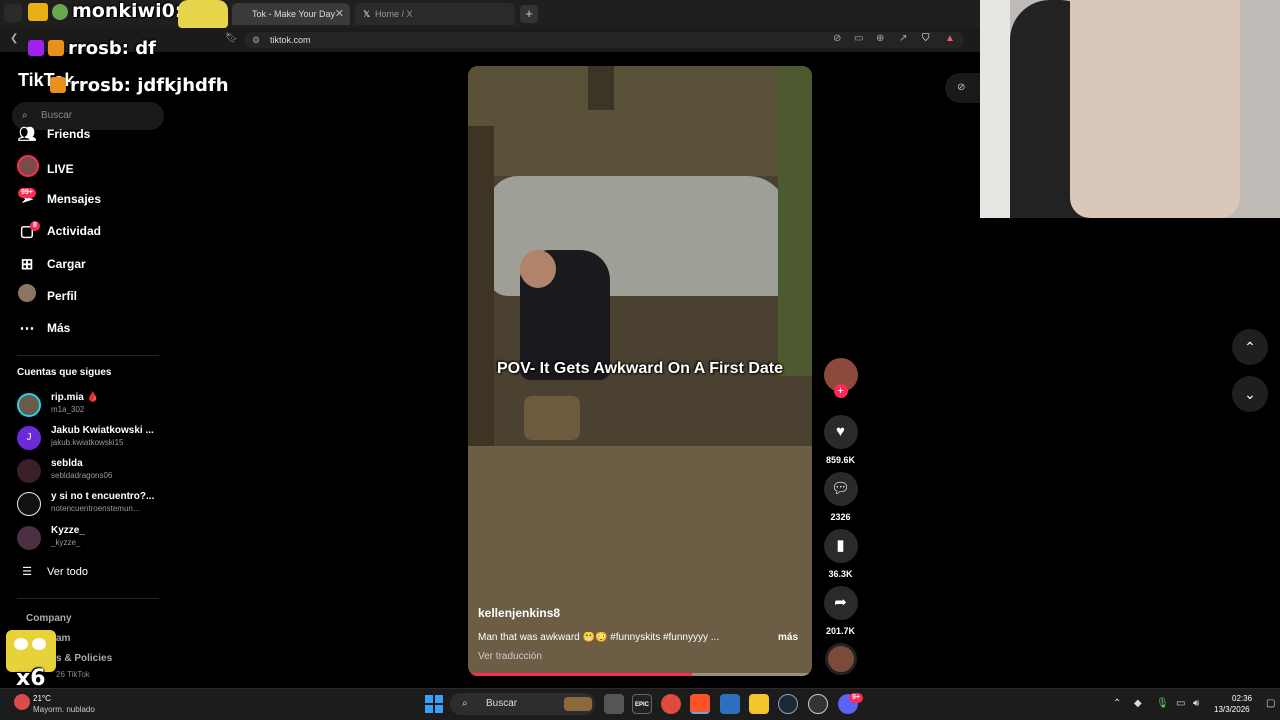  What do you see at coordinates (22, 702) in the screenshot?
I see `weather-icon` at bounding box center [22, 702].